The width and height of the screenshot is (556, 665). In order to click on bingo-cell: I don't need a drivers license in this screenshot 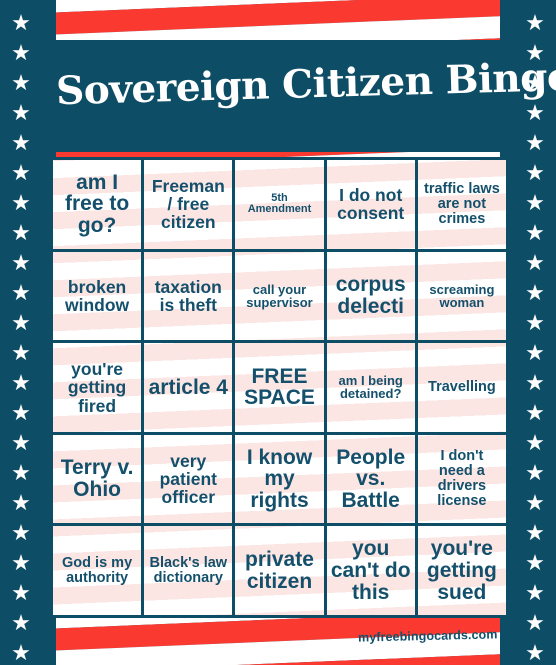, I will do `click(461, 479)`.